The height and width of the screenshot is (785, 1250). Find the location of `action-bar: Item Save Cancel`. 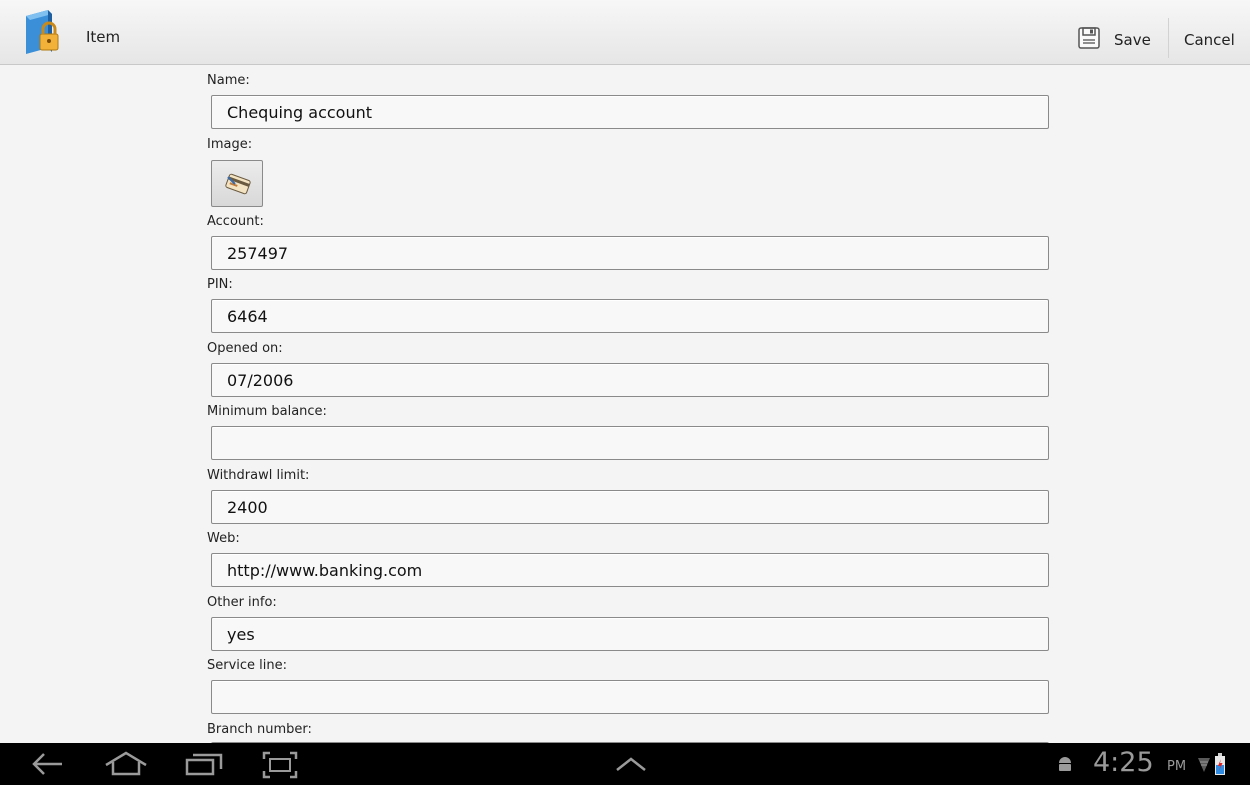

action-bar: Item Save Cancel is located at coordinates (625, 32).